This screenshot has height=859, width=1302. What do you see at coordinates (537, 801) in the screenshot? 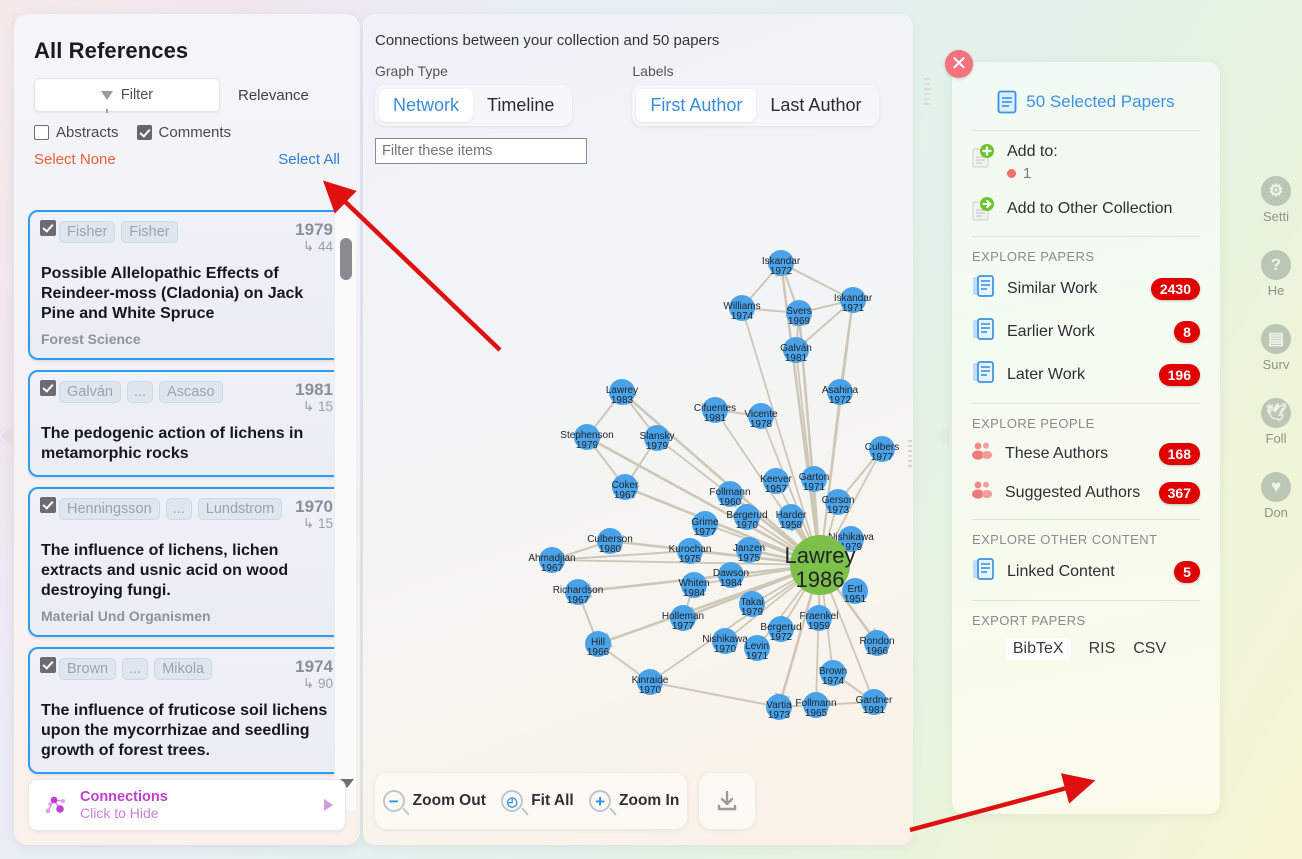
I see `fit-all-button: ◴ Fit All` at bounding box center [537, 801].